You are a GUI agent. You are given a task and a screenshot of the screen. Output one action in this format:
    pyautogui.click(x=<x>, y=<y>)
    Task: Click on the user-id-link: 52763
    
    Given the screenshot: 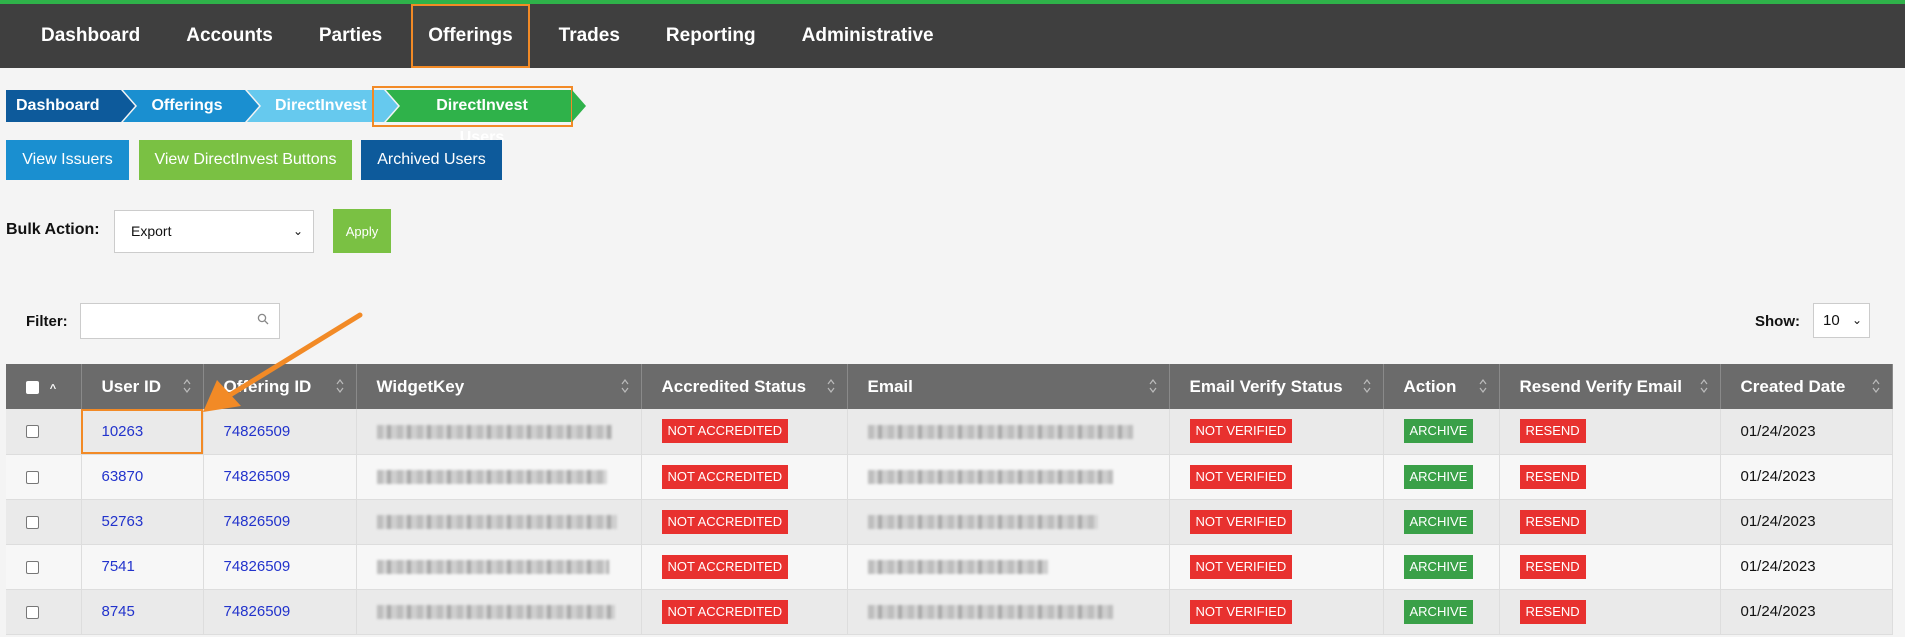 What is the action you would take?
    pyautogui.click(x=123, y=521)
    